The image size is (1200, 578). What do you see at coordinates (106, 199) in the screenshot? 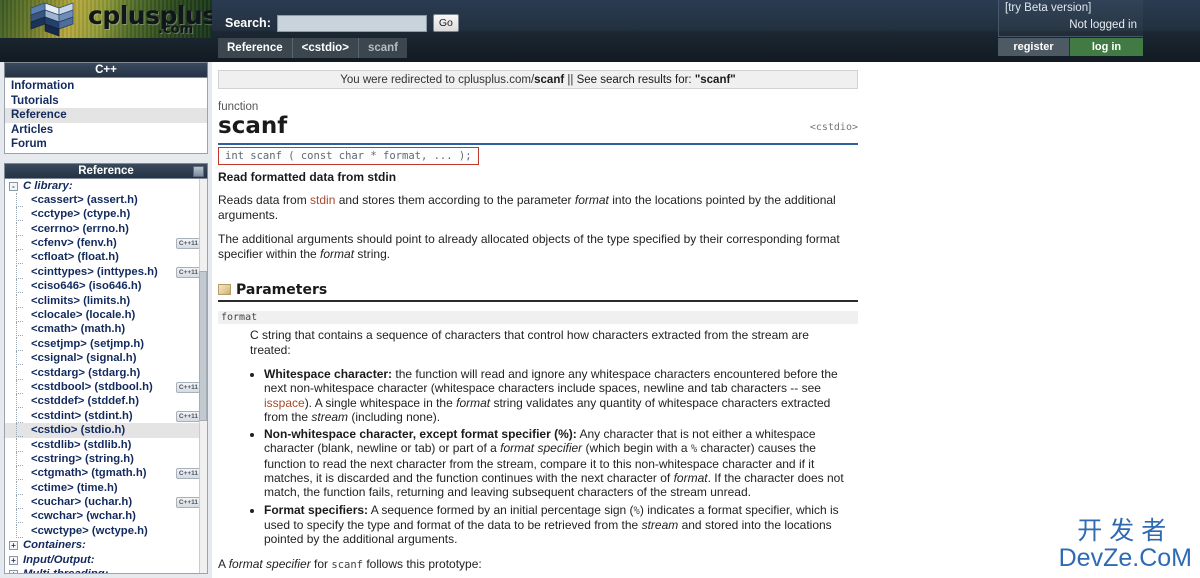
I see `tree-leaf-row: <cassert> (assert.h)` at bounding box center [106, 199].